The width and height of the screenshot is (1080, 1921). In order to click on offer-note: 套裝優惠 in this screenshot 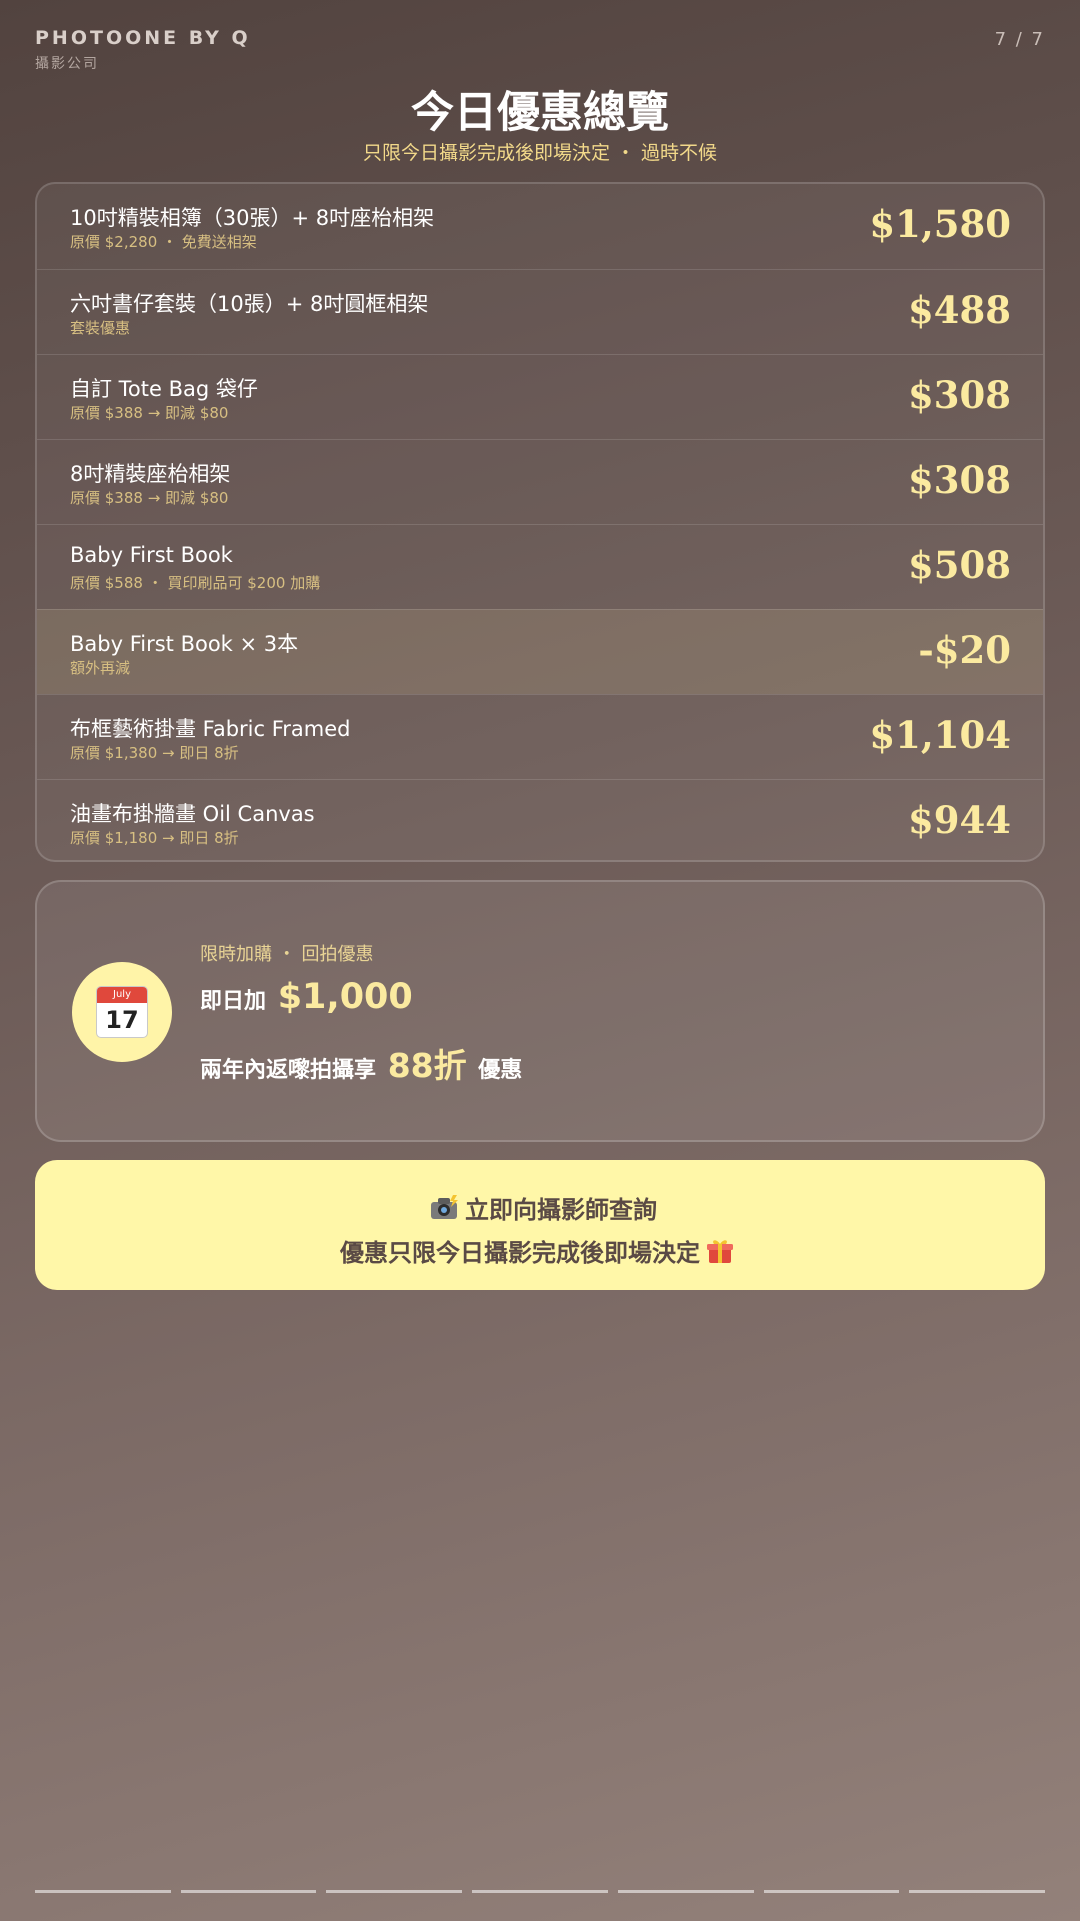, I will do `click(100, 328)`.